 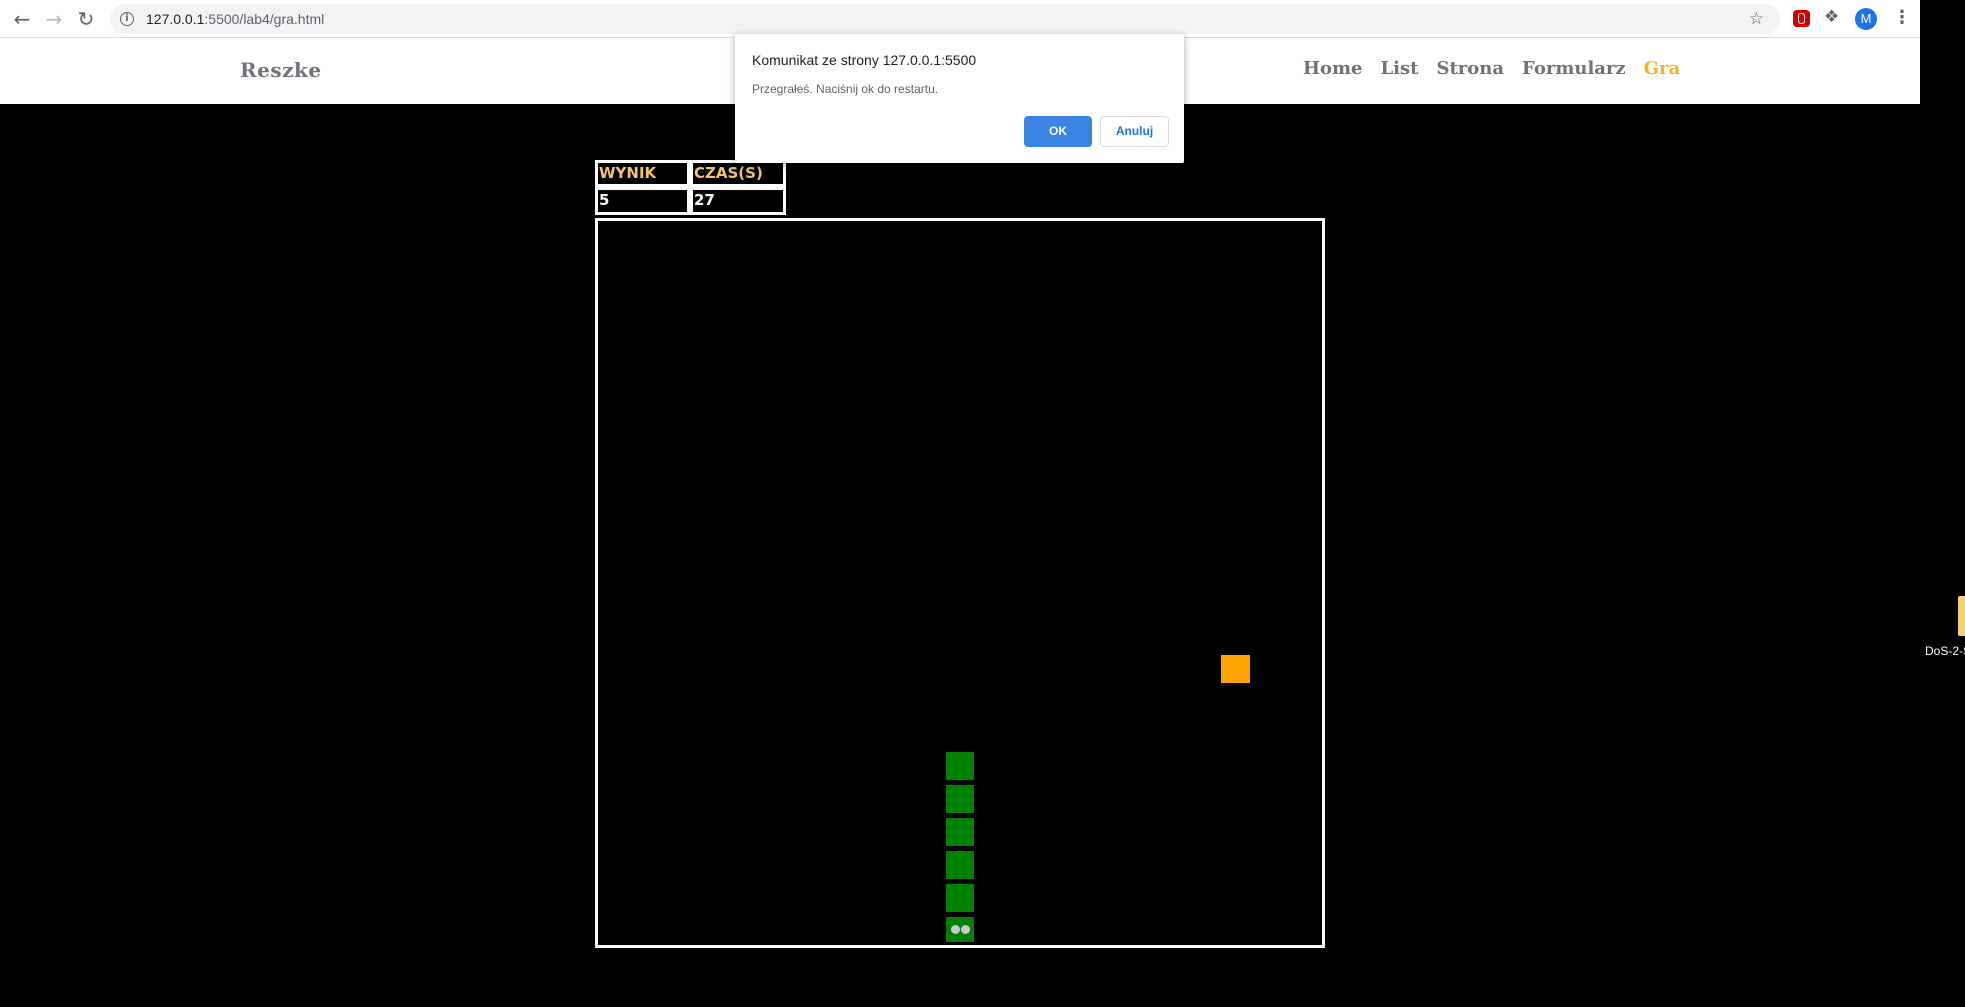 What do you see at coordinates (1756, 19) in the screenshot?
I see `star-icon: ☆` at bounding box center [1756, 19].